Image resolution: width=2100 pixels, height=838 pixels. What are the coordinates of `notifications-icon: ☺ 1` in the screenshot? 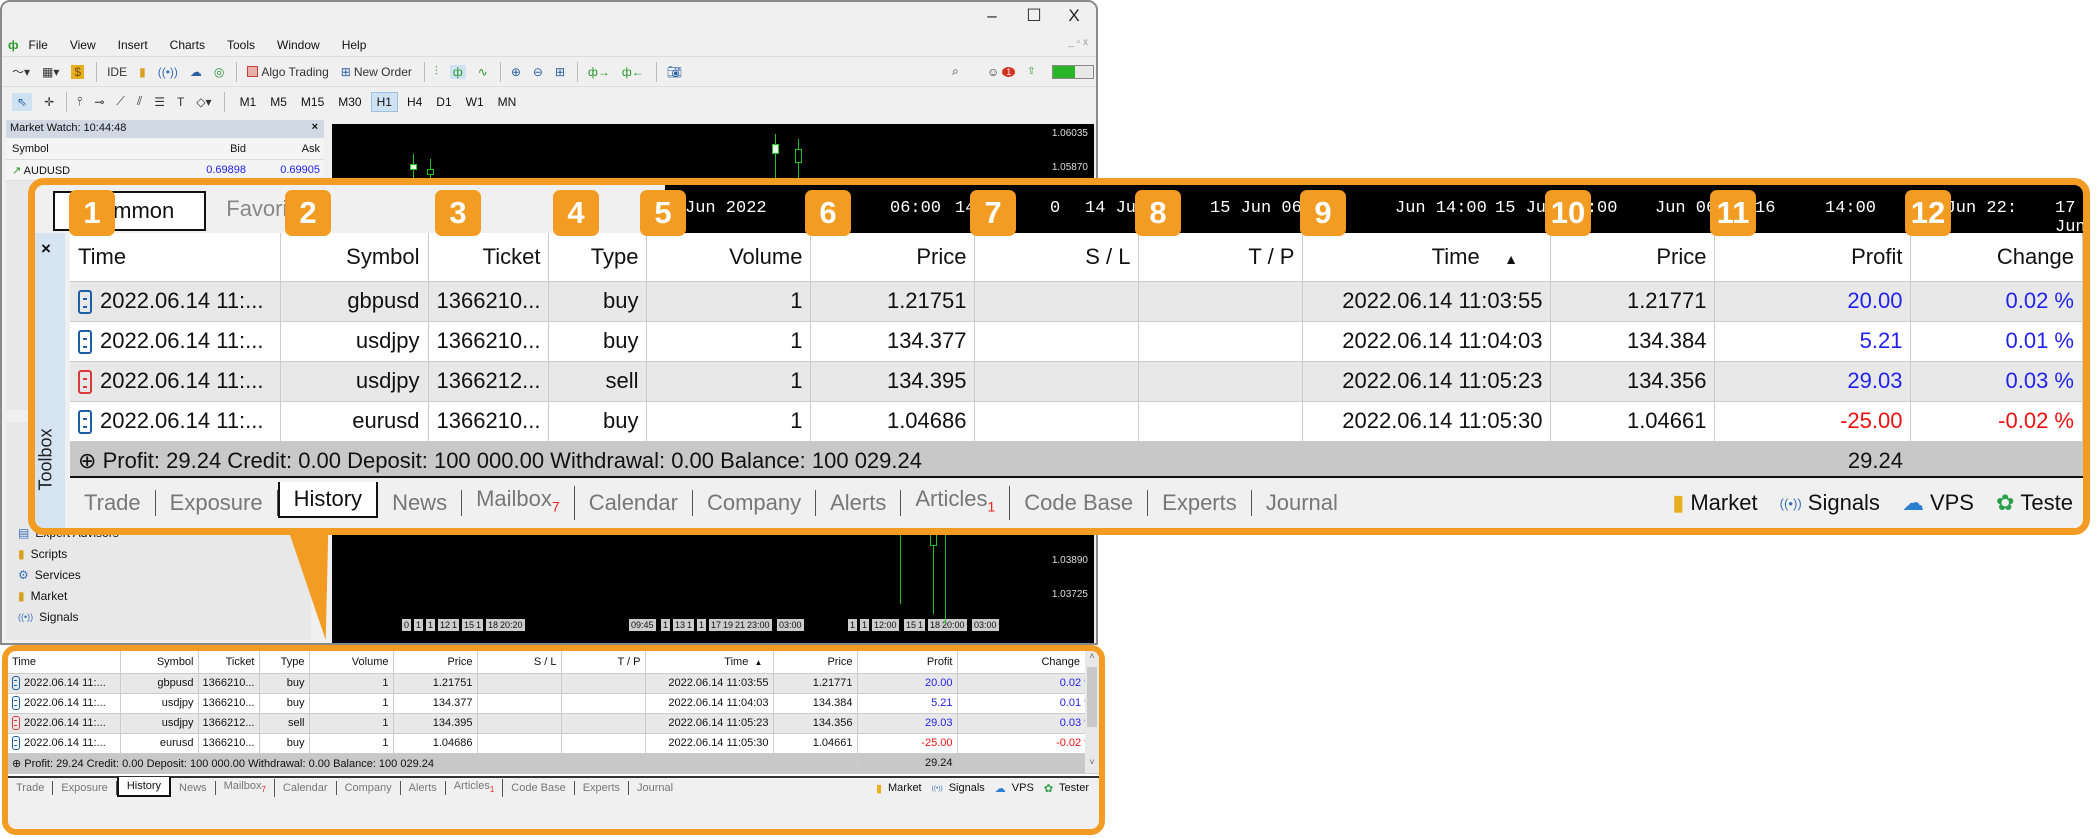 It's located at (1001, 72).